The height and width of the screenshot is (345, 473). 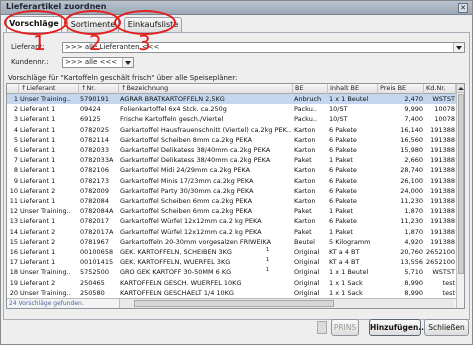 What do you see at coordinates (353, 89) in the screenshot?
I see `header-inhalt-be: Inhalt BE` at bounding box center [353, 89].